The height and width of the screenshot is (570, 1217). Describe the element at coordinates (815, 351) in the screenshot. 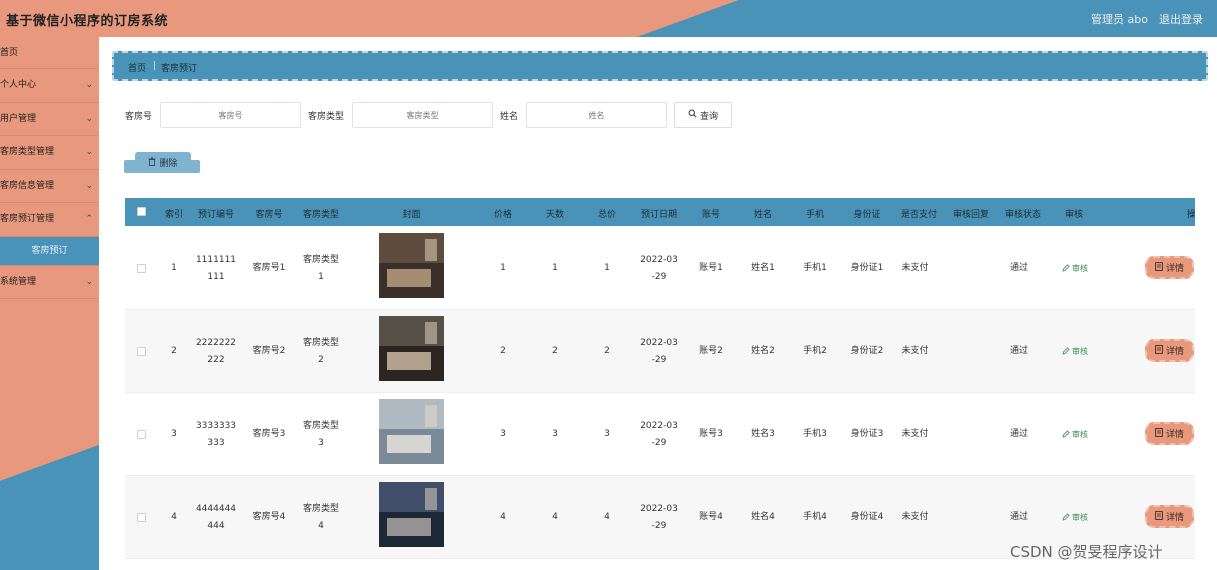

I see `cell-phone: 手机2` at that location.